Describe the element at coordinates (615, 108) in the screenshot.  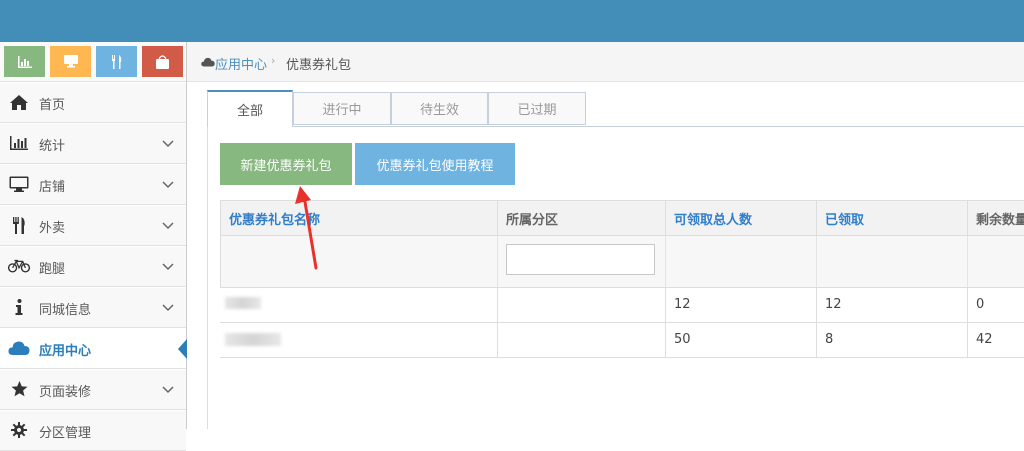
I see `status-tabs: 全部 进行中 待生效 已过期` at that location.